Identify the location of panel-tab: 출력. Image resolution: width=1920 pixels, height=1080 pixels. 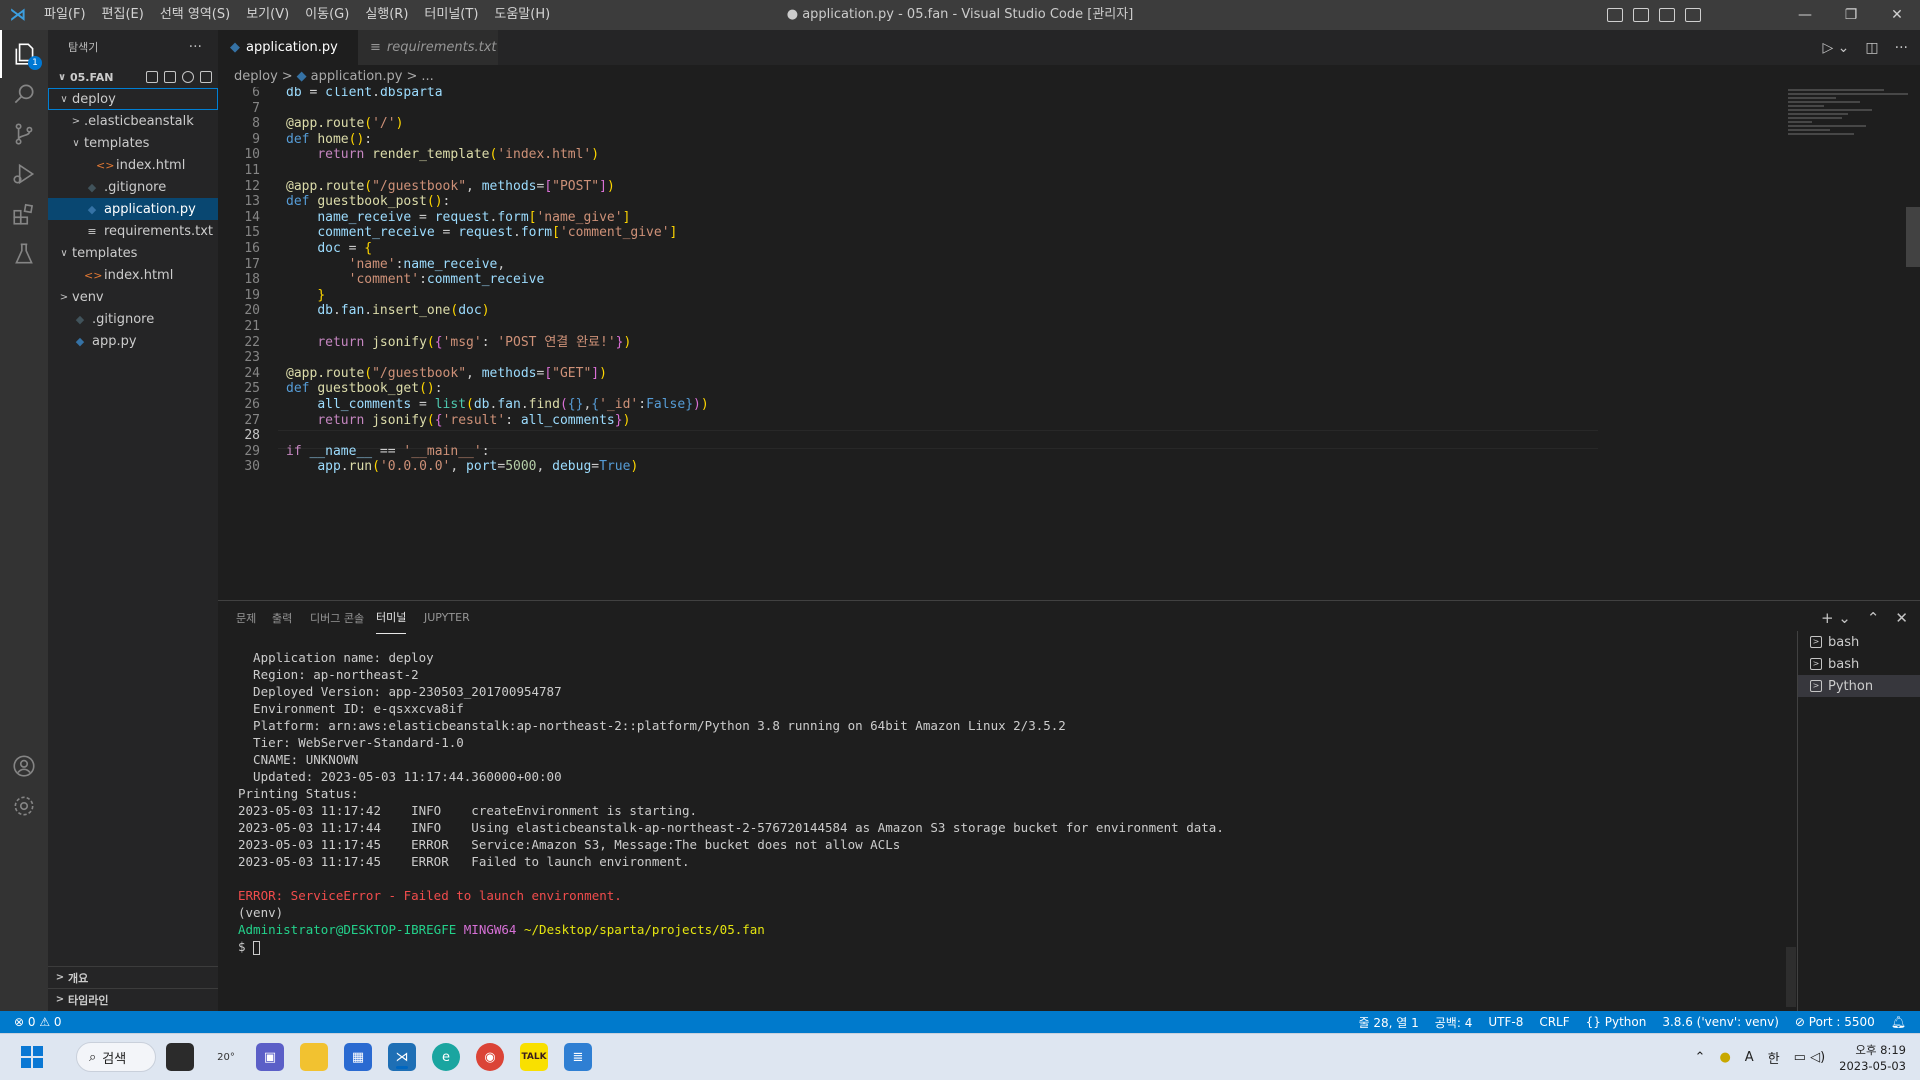
(282, 617).